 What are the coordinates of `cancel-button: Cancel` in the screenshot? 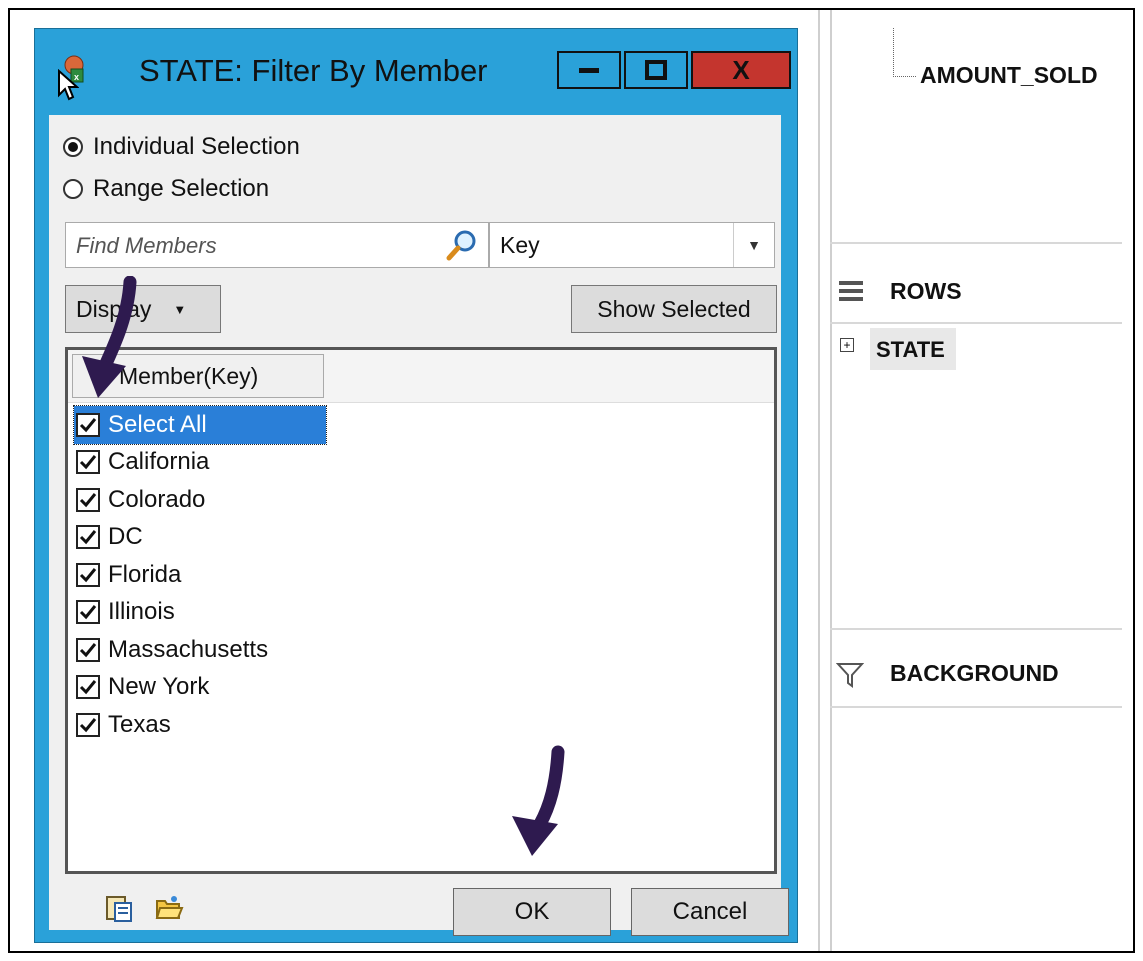 It's located at (710, 912).